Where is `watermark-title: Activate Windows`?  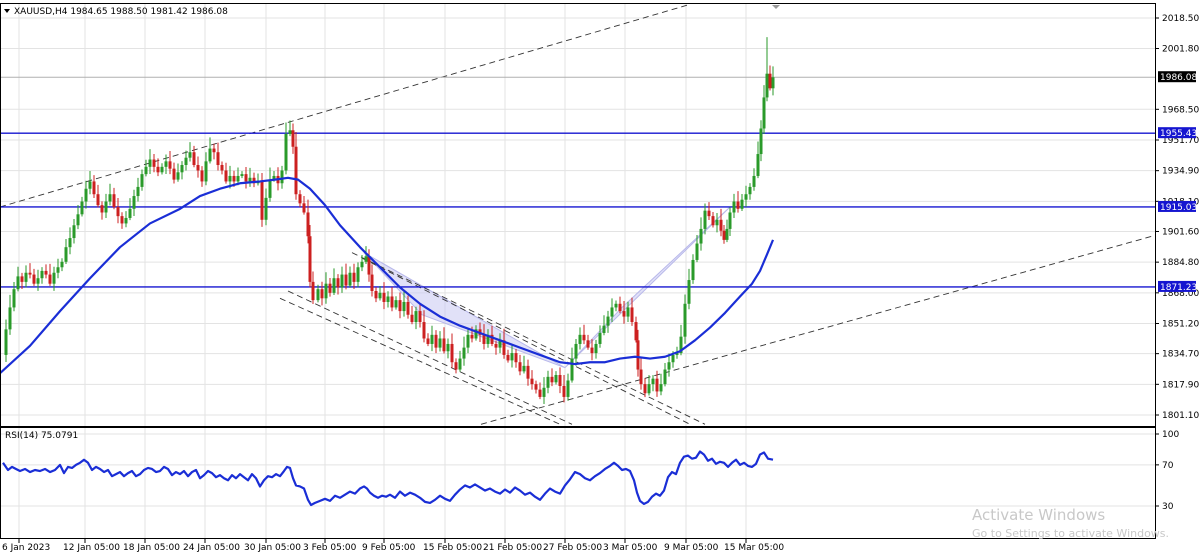
watermark-title: Activate Windows is located at coordinates (1038, 515).